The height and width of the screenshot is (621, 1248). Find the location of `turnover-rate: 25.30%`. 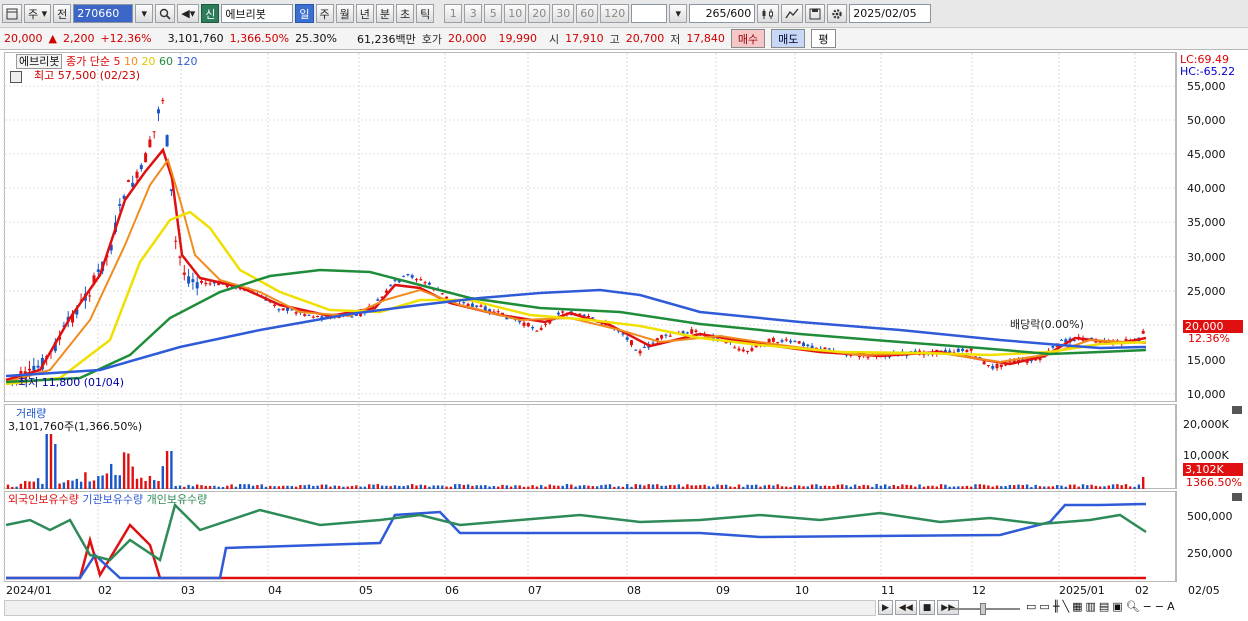

turnover-rate: 25.30% is located at coordinates (316, 38).